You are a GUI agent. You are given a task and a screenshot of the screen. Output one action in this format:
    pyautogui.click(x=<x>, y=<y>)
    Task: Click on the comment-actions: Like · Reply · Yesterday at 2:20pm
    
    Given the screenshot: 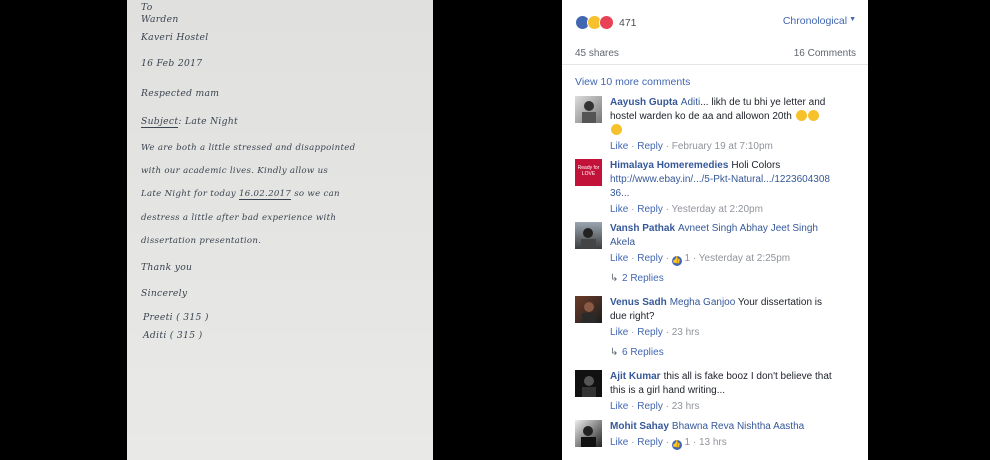 What is the action you would take?
    pyautogui.click(x=686, y=209)
    